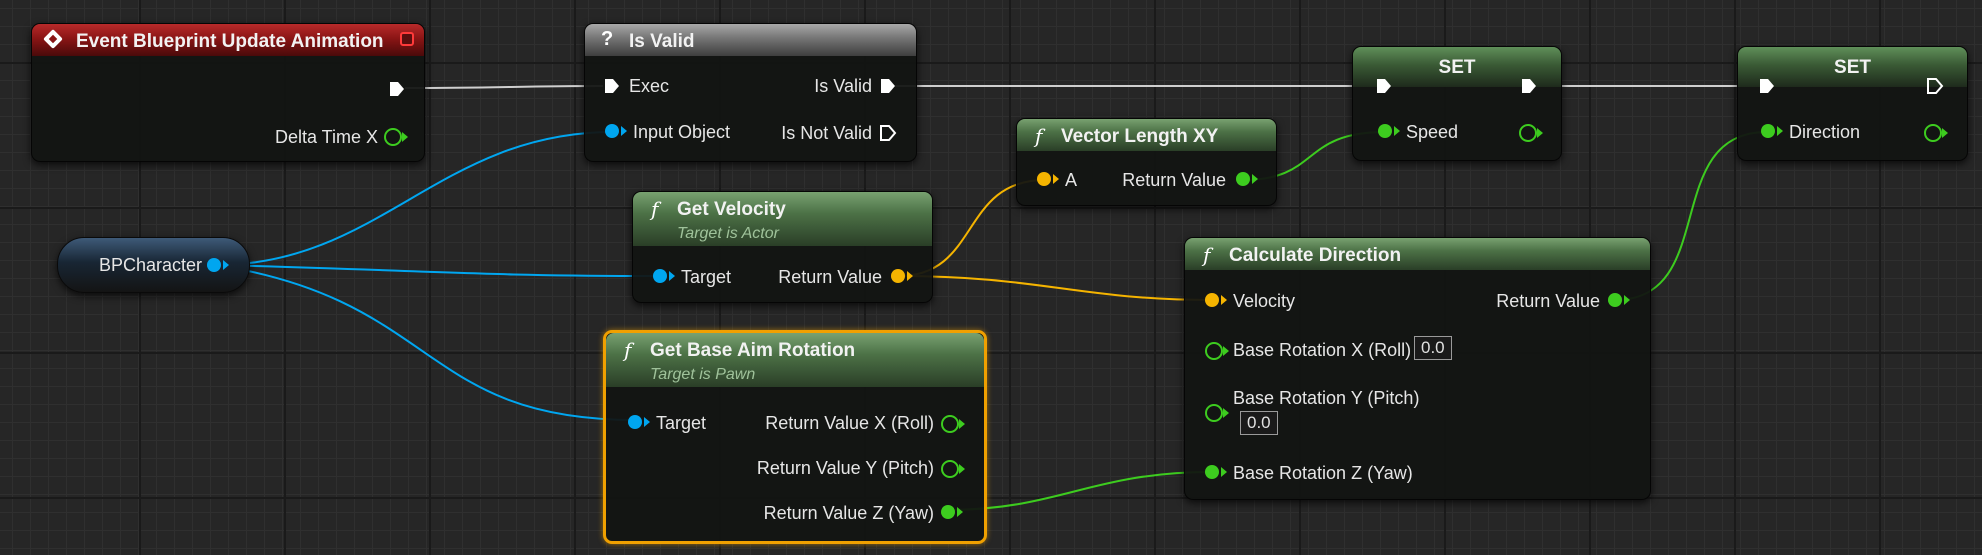 Image resolution: width=1982 pixels, height=555 pixels. I want to click on set-direction-in-pin, so click(1772, 131).